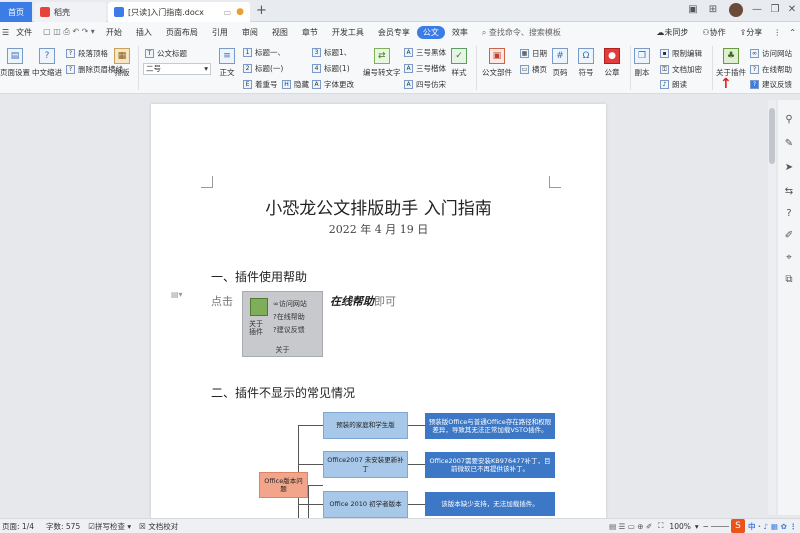  I want to click on adjust-icon: ⇆, so click(789, 192).